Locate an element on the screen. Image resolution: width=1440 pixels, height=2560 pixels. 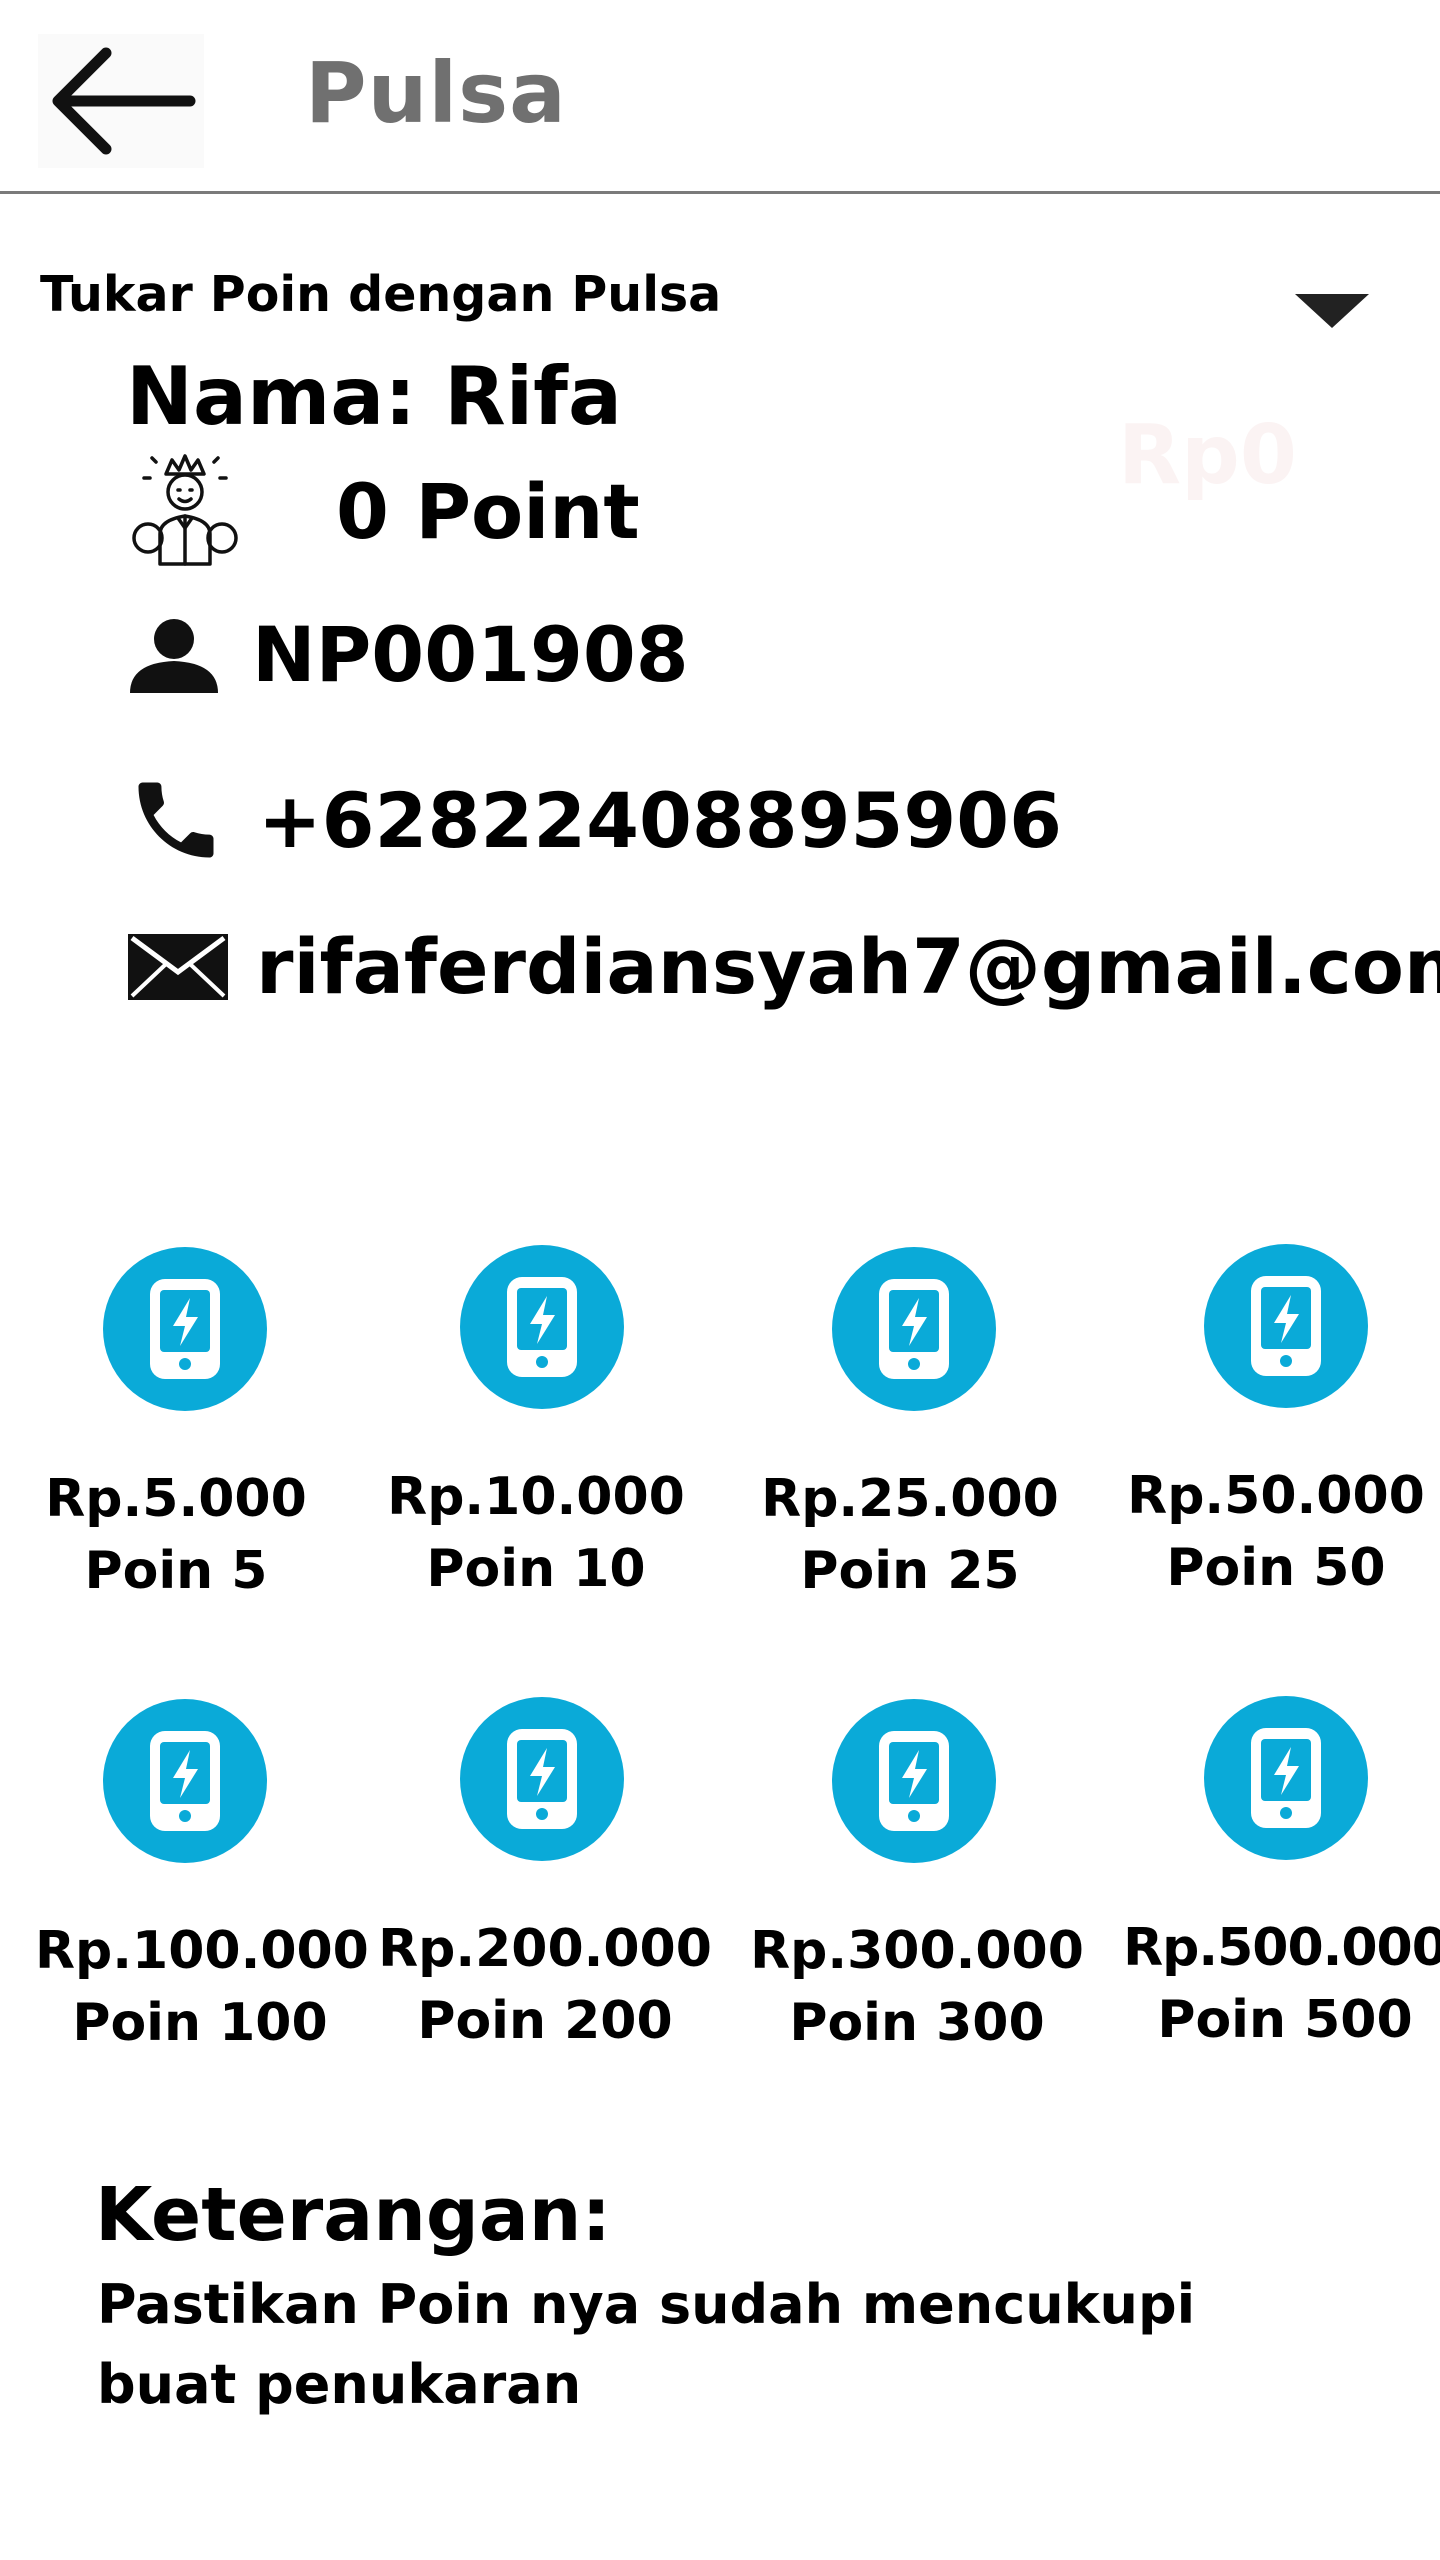
option-price: Rp.25.000 is located at coordinates (910, 1499).